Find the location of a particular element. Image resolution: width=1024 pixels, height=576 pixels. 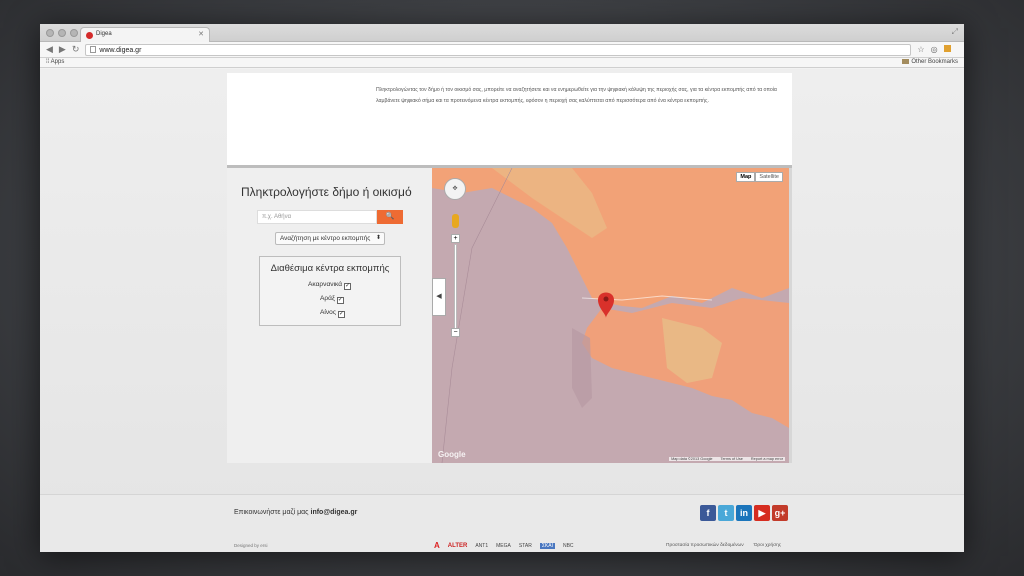

designed-by: Designed by ersi is located at coordinates (251, 545).